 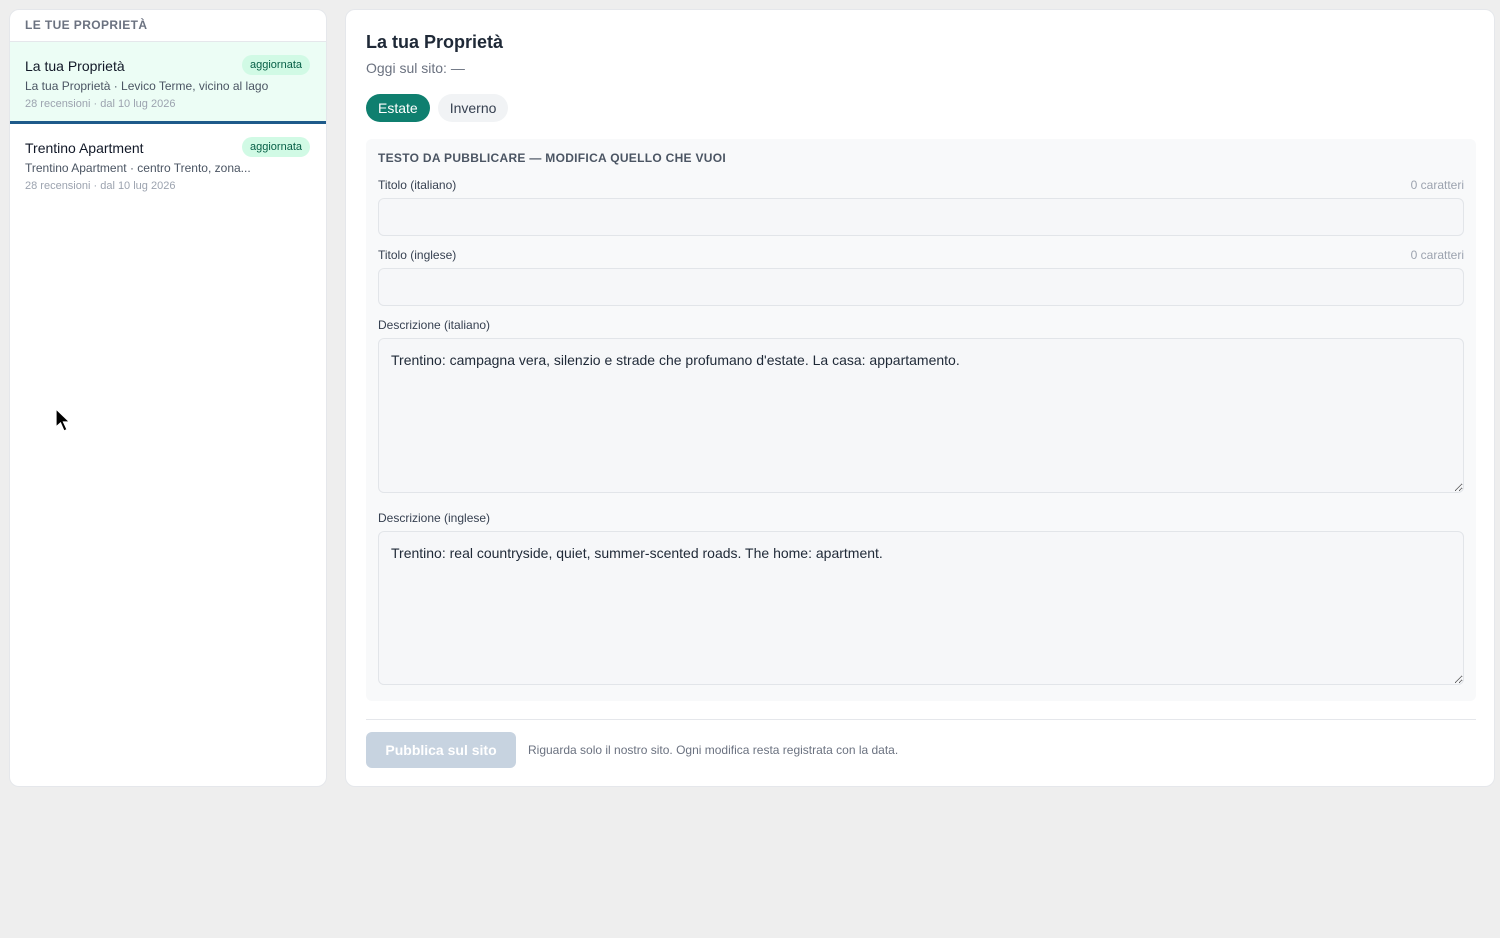 What do you see at coordinates (63, 420) in the screenshot?
I see `mouse-cursor-icon` at bounding box center [63, 420].